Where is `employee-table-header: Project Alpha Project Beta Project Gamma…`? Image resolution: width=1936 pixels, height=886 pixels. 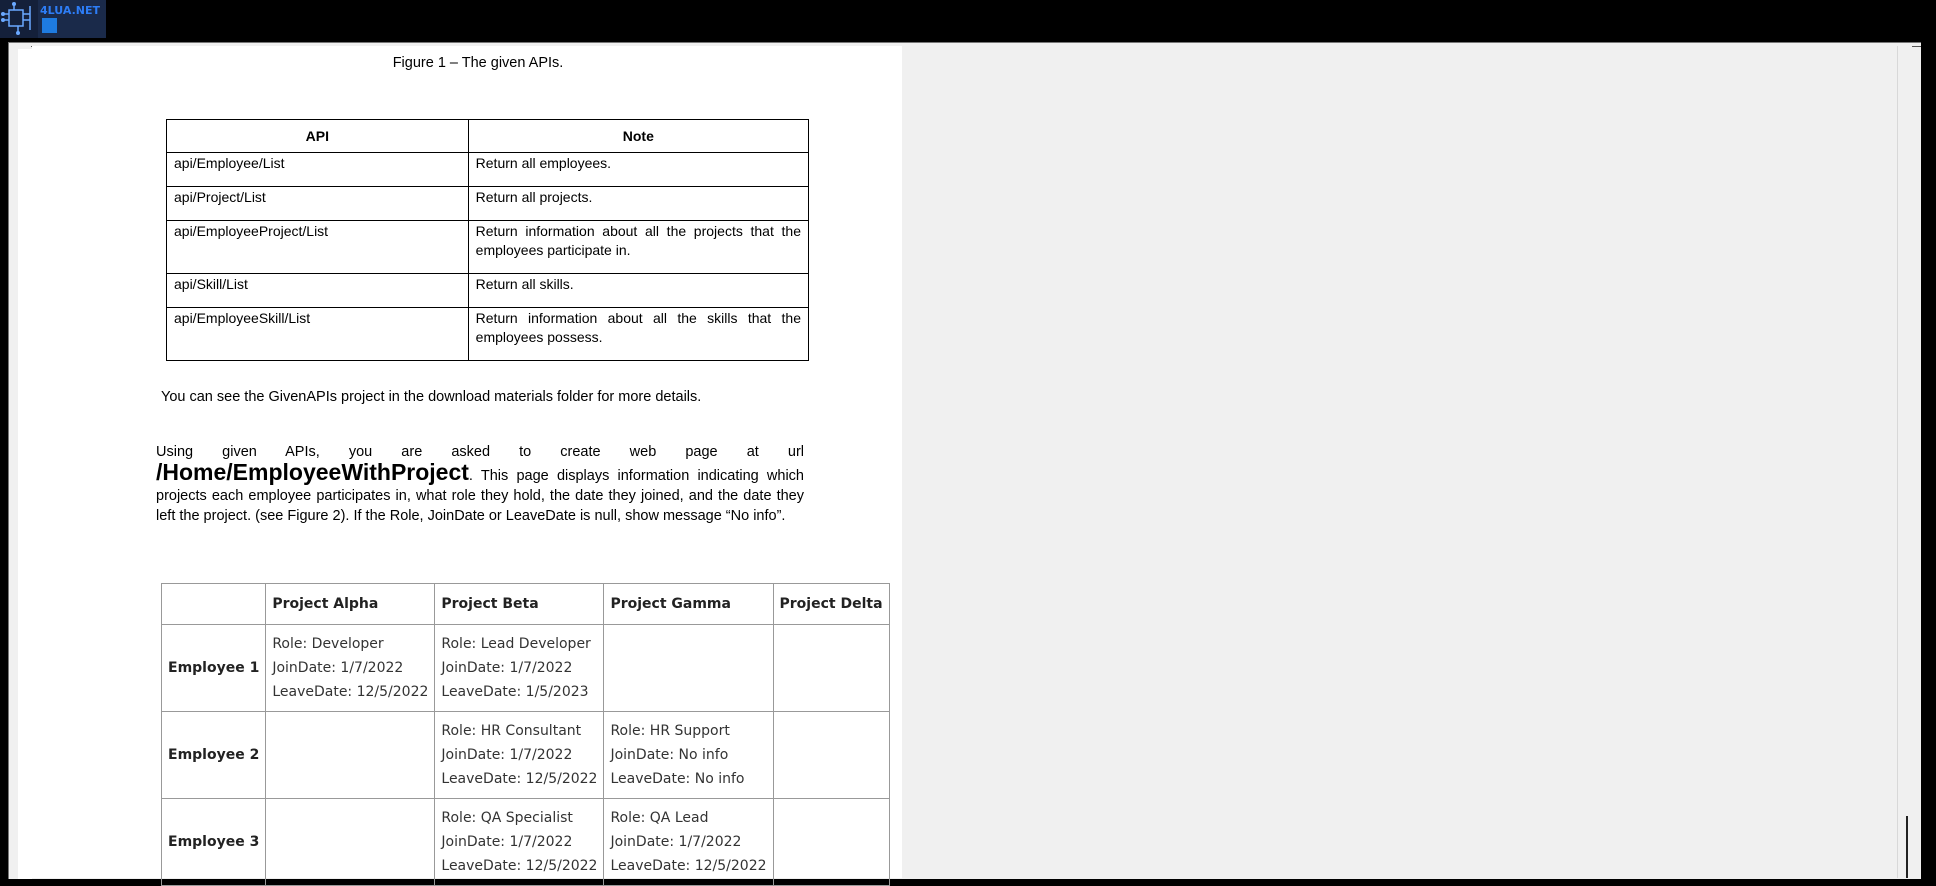 employee-table-header: Project Alpha Project Beta Project Gamma… is located at coordinates (525, 604).